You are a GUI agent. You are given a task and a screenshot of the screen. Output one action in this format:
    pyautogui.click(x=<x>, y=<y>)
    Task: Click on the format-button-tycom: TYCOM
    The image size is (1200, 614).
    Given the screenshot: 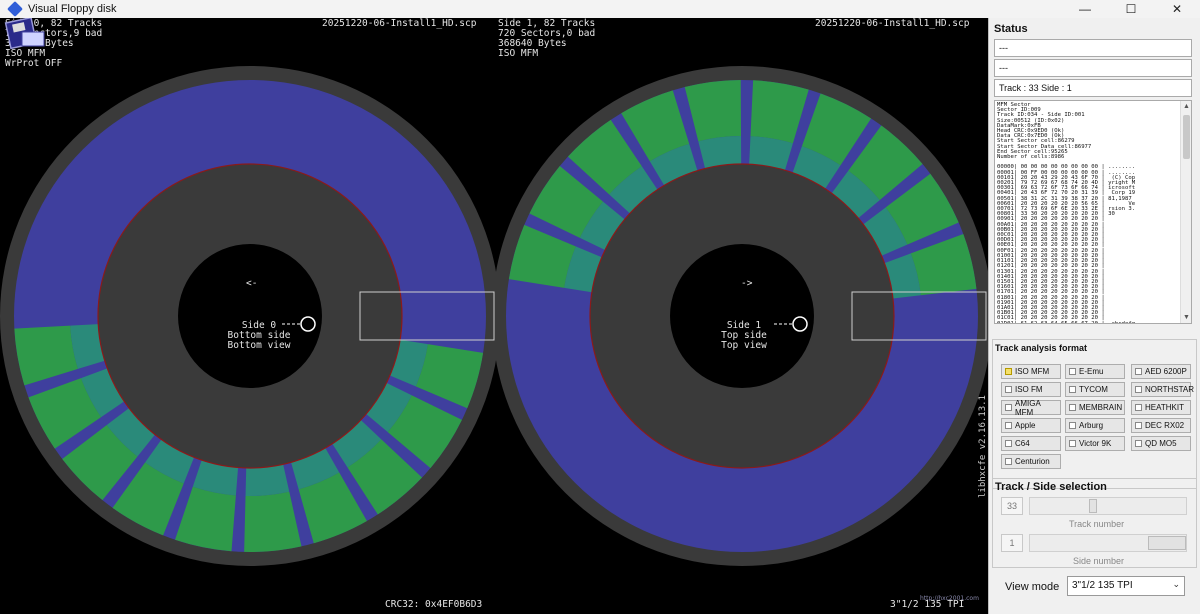 What is the action you would take?
    pyautogui.click(x=1095, y=389)
    